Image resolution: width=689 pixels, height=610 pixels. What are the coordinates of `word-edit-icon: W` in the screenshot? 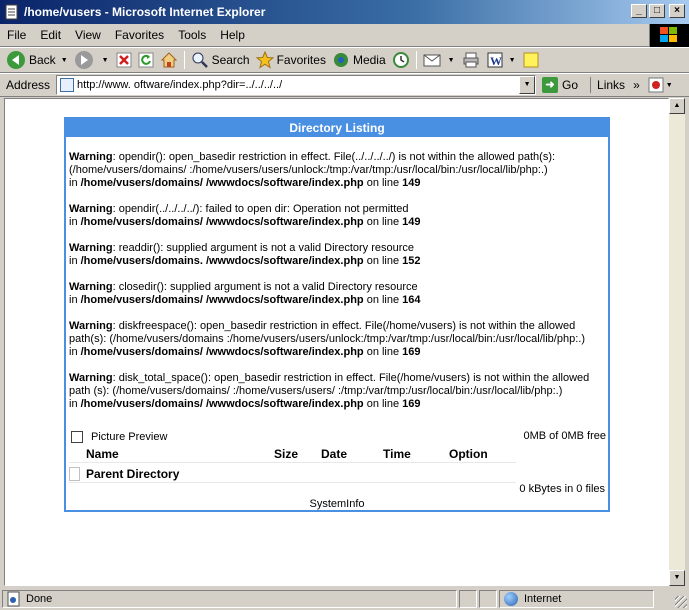 It's located at (495, 60).